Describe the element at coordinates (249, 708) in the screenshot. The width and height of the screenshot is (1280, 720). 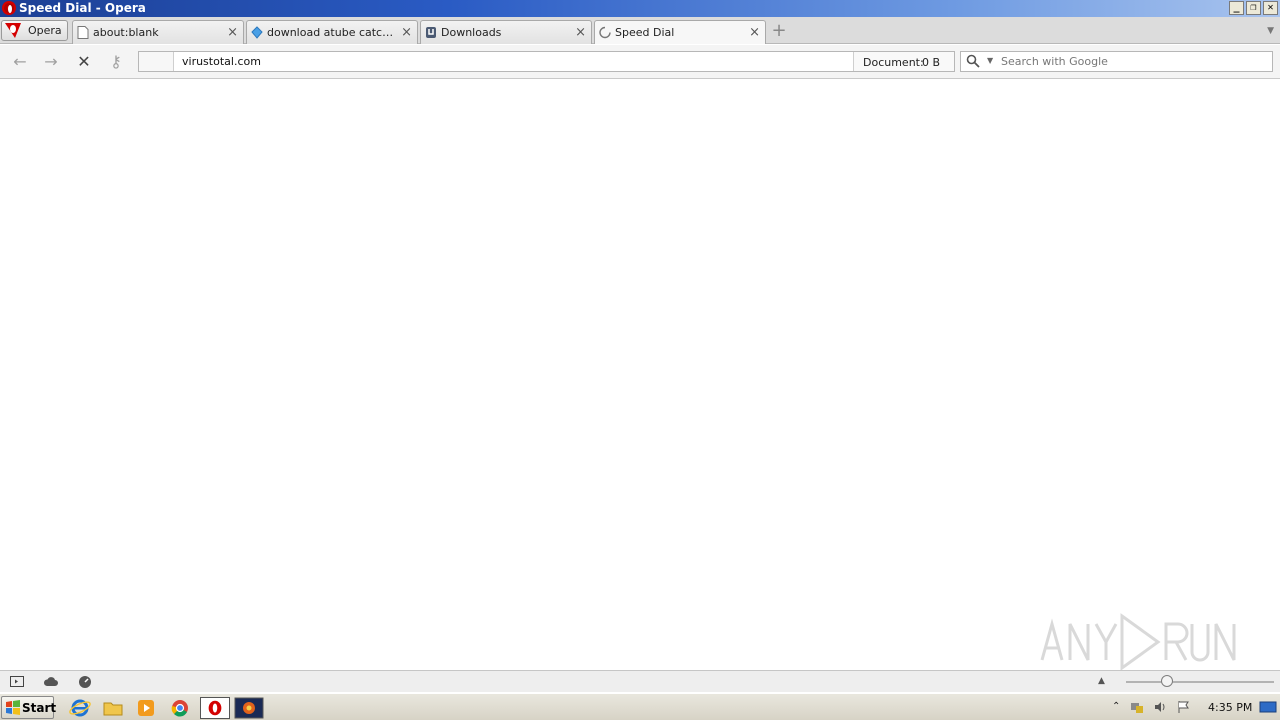
I see `app-icon` at that location.